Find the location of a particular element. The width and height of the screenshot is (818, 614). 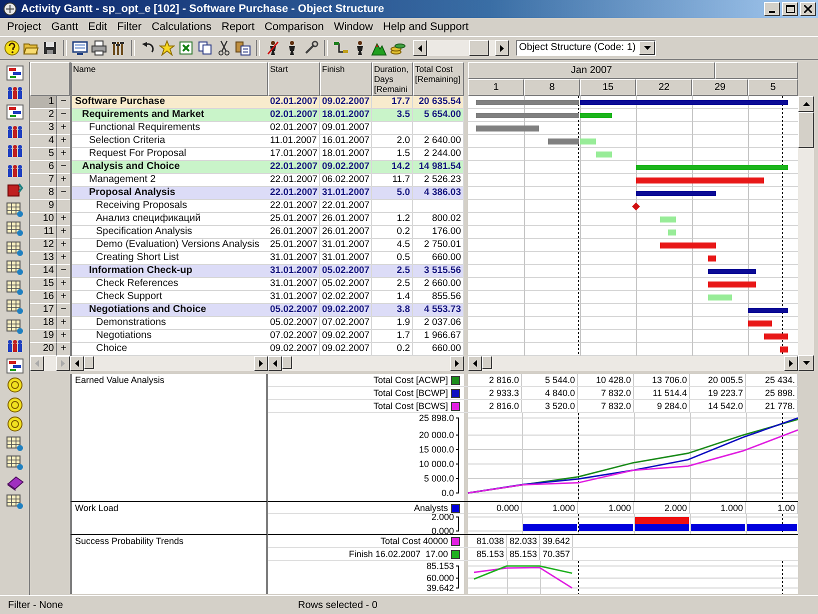

table-cell: 19 223.7 is located at coordinates (718, 393).